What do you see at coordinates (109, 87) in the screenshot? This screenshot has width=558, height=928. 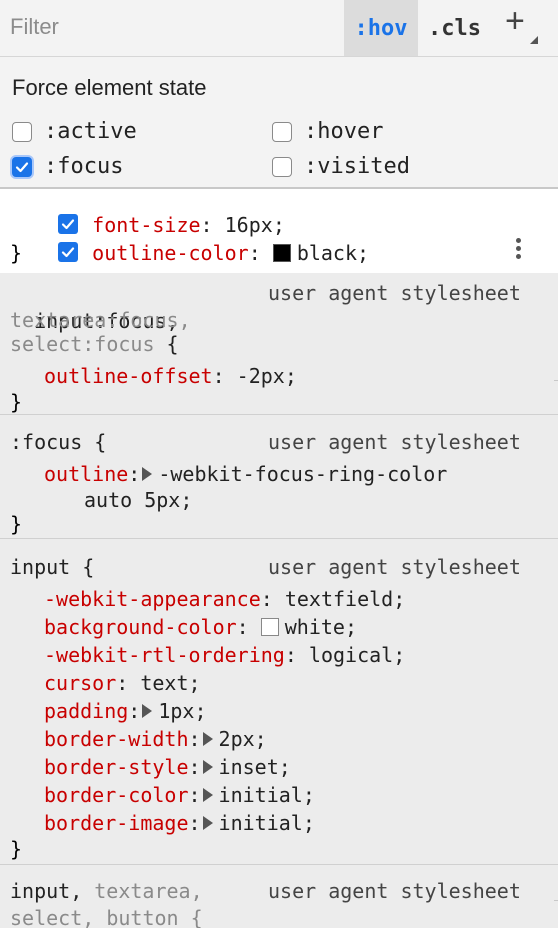 I see `force-state-title: Force element state` at bounding box center [109, 87].